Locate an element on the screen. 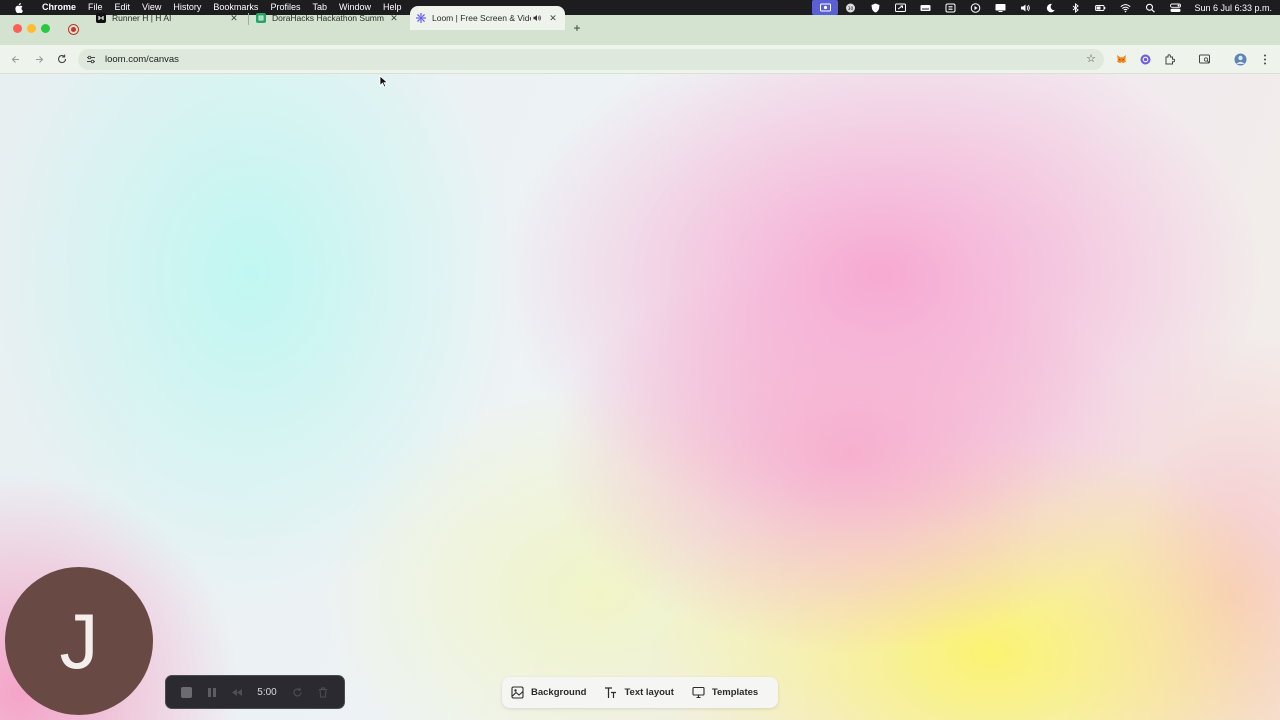  keyboard-icon is located at coordinates (925, 7).